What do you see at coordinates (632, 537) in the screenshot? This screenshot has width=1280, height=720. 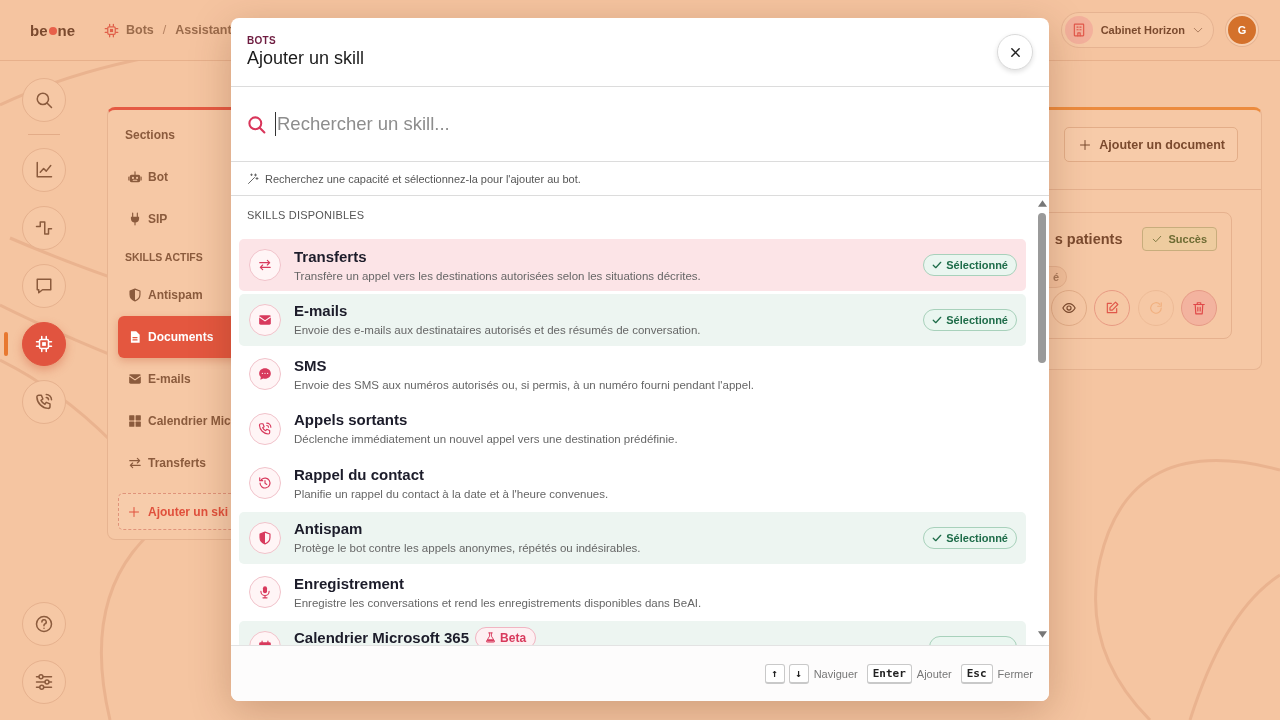 I see `skill-option: Antispam Protège le bot contre les appels anonymes, répétés ou indésirables. Sélectionné` at bounding box center [632, 537].